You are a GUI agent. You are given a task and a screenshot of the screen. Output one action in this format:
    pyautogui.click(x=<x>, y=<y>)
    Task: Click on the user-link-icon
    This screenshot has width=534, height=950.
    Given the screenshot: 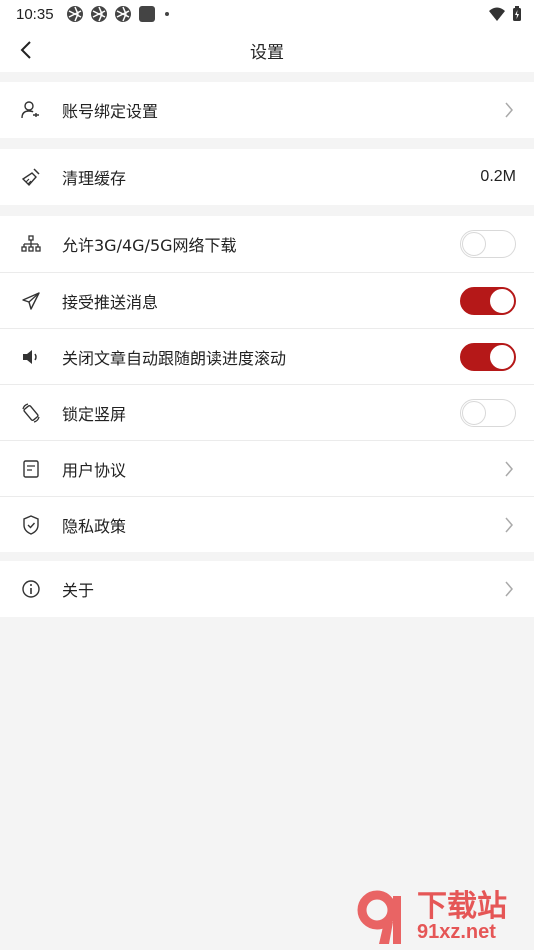 What is the action you would take?
    pyautogui.click(x=31, y=110)
    